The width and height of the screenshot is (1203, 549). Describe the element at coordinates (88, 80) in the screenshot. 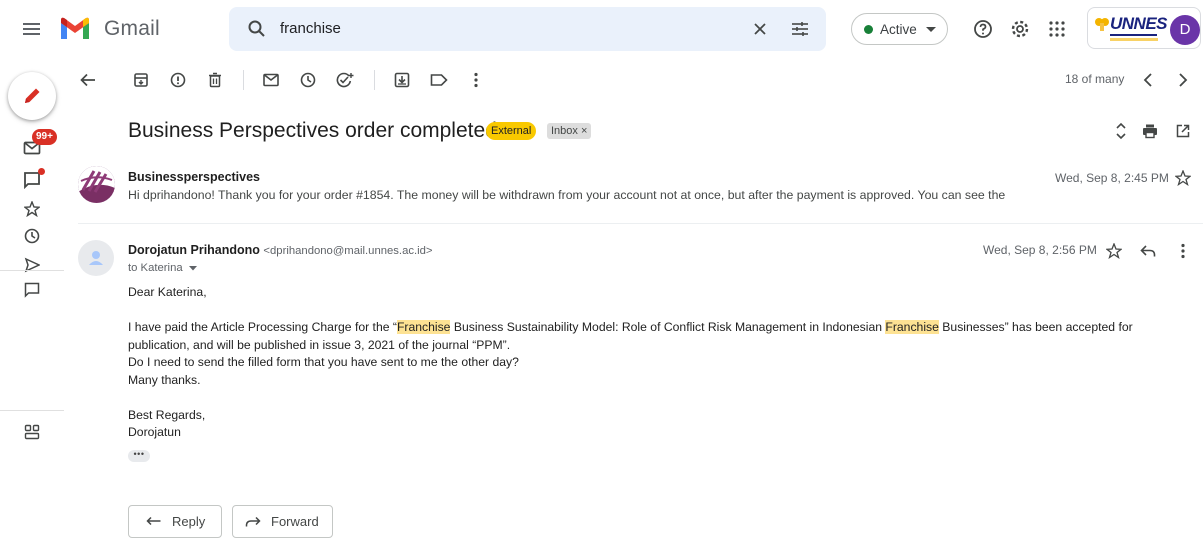

I see `back-arrow-icon` at that location.